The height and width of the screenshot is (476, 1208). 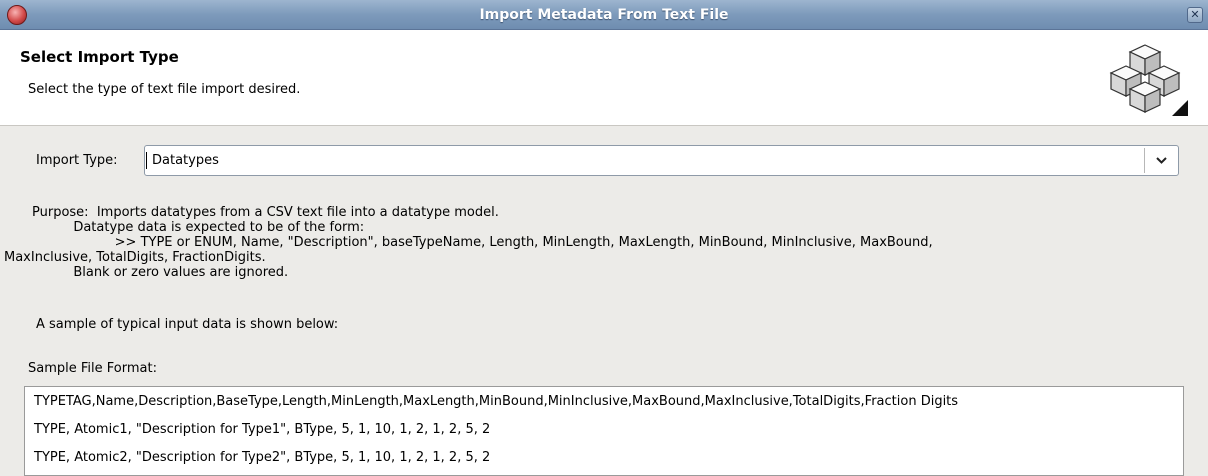 What do you see at coordinates (185, 160) in the screenshot?
I see `import-type-value: Datatypes` at bounding box center [185, 160].